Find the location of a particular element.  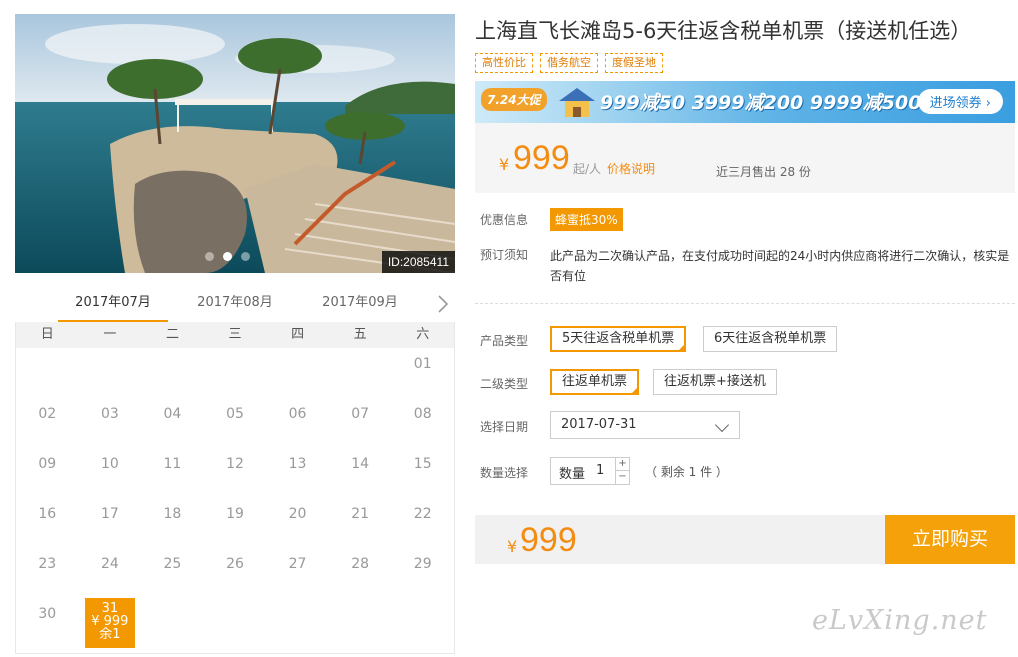

product-tag: 偕务航空 is located at coordinates (569, 63).